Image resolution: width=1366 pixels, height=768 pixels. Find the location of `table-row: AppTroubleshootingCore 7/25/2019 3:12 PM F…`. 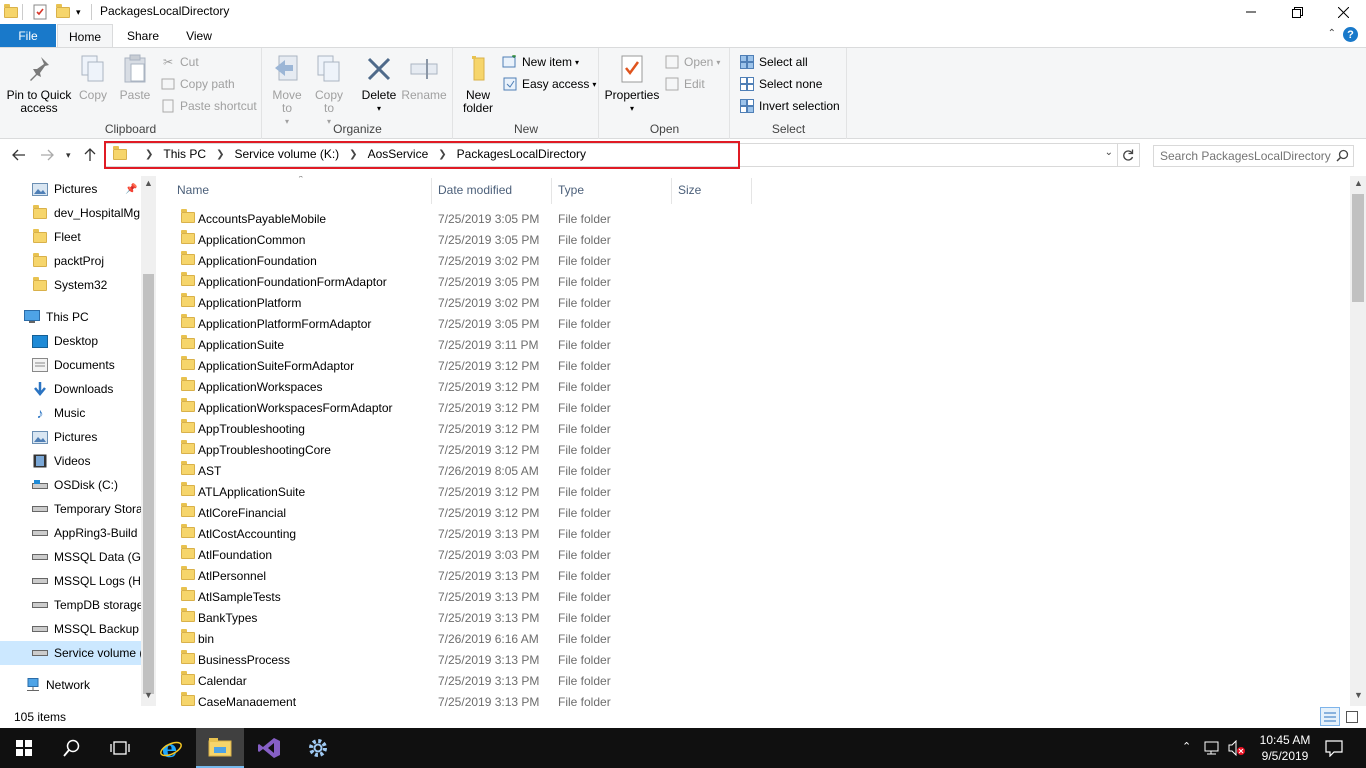

table-row: AppTroubleshootingCore 7/25/2019 3:12 PM F… is located at coordinates (467, 449).